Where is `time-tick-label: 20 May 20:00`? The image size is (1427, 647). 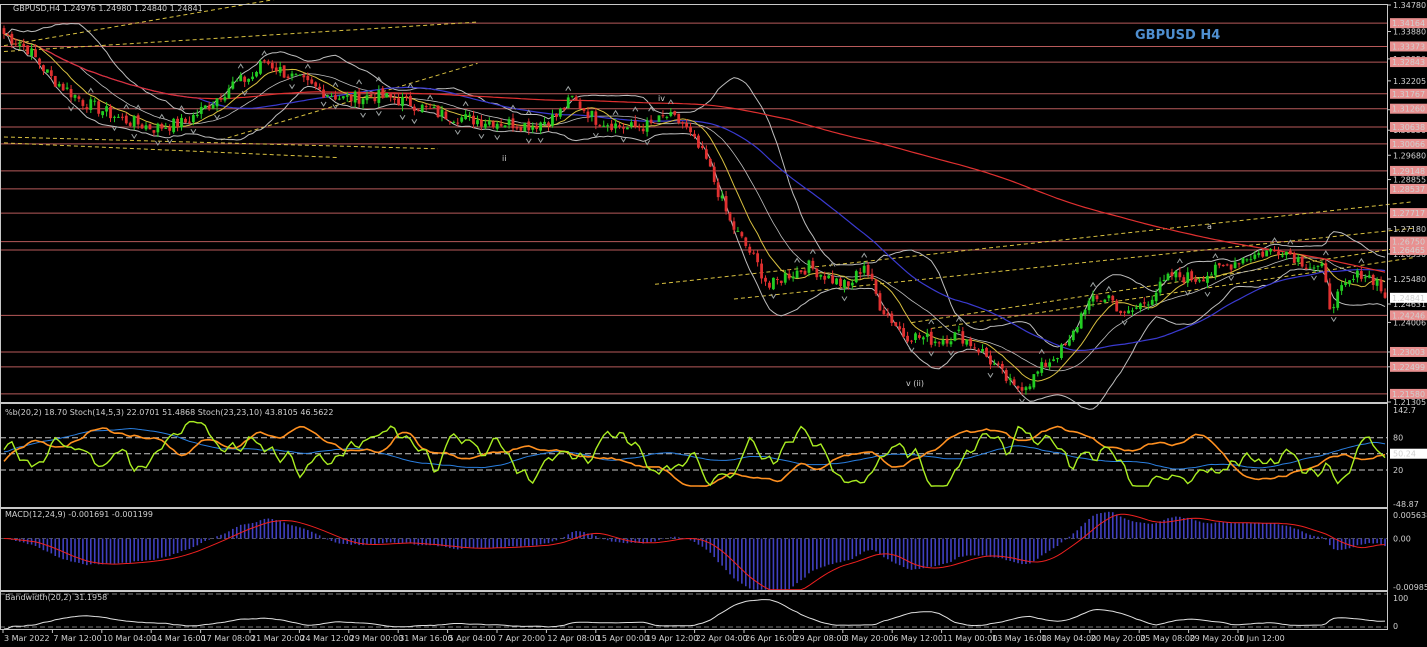 time-tick-label: 20 May 20:00 is located at coordinates (1118, 638).